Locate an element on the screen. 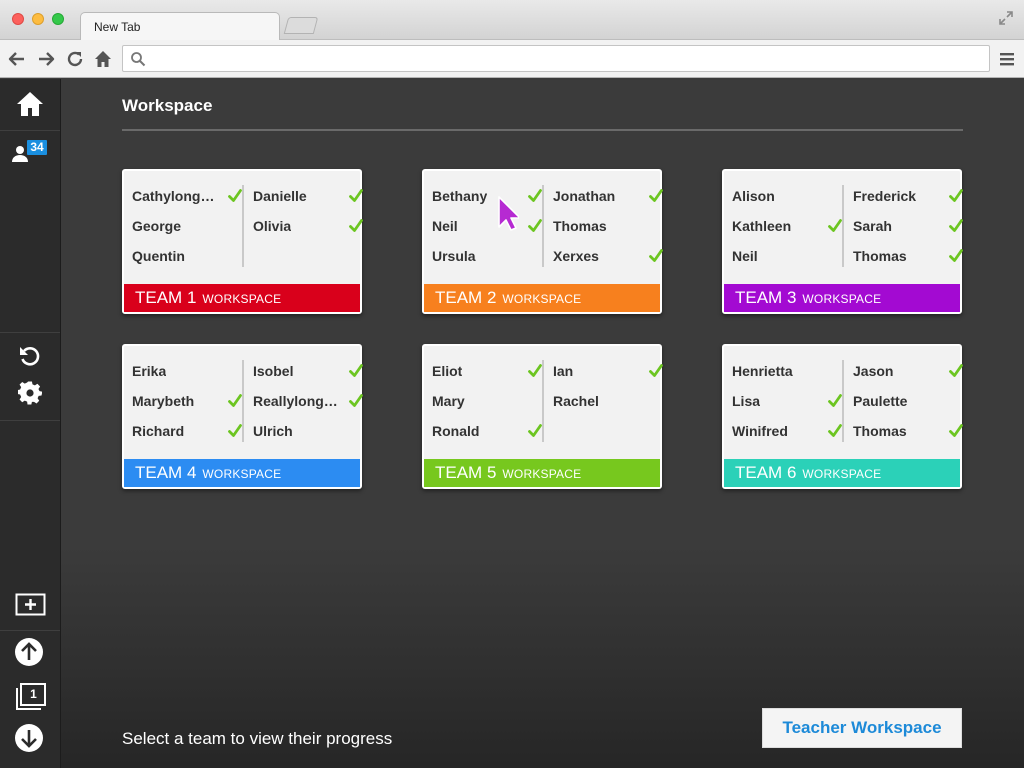 Image resolution: width=1024 pixels, height=768 pixels. team-label-bar: TEAM 2 WORKSPACE is located at coordinates (542, 298).